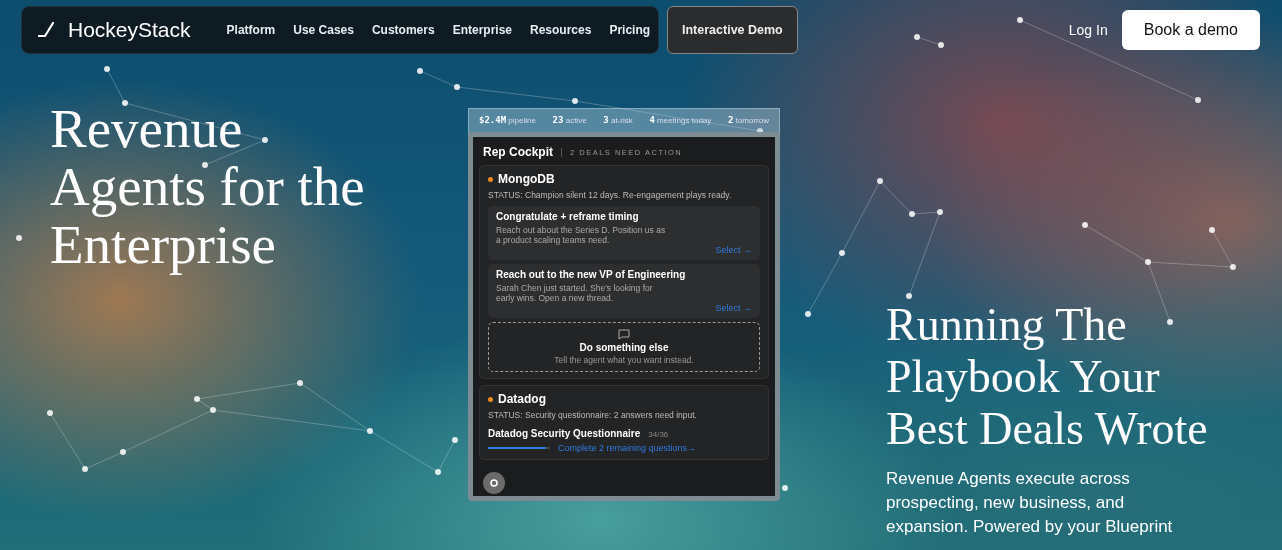 This screenshot has width=1282, height=550. Describe the element at coordinates (129, 30) in the screenshot. I see `logo-text: HockeyStack` at that location.